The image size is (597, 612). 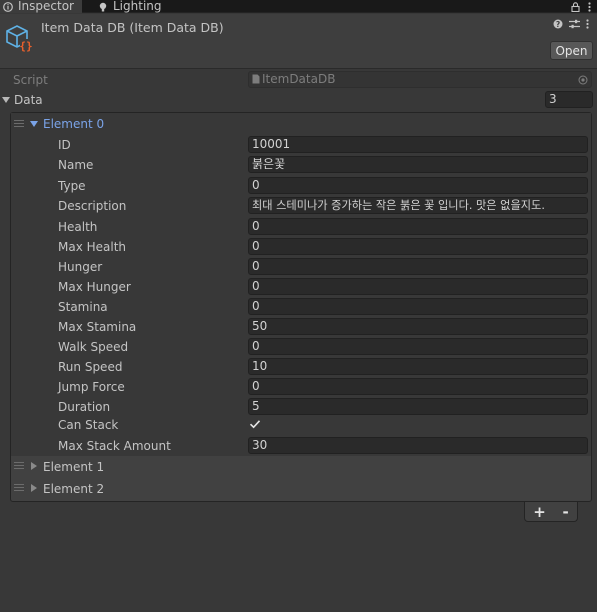 What do you see at coordinates (298, 6) in the screenshot?
I see `tab-bar: Inspector Lighting` at bounding box center [298, 6].